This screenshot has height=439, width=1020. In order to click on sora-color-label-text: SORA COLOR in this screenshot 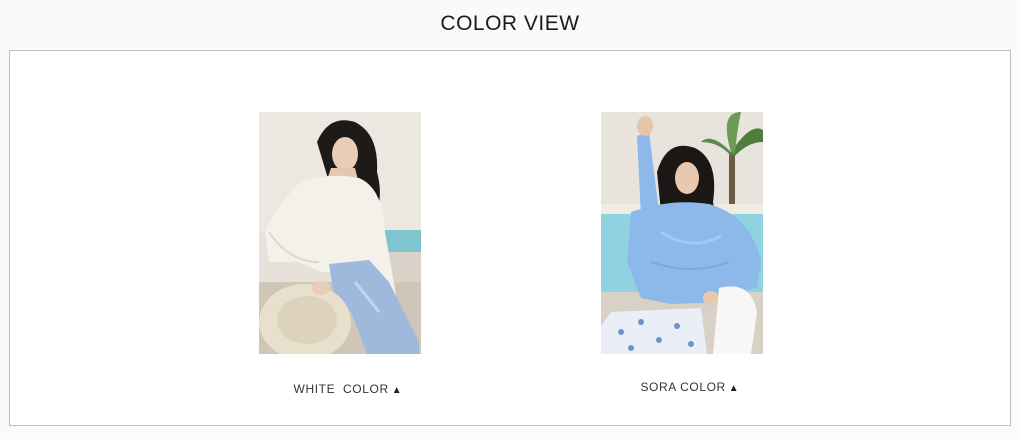, I will do `click(683, 387)`.